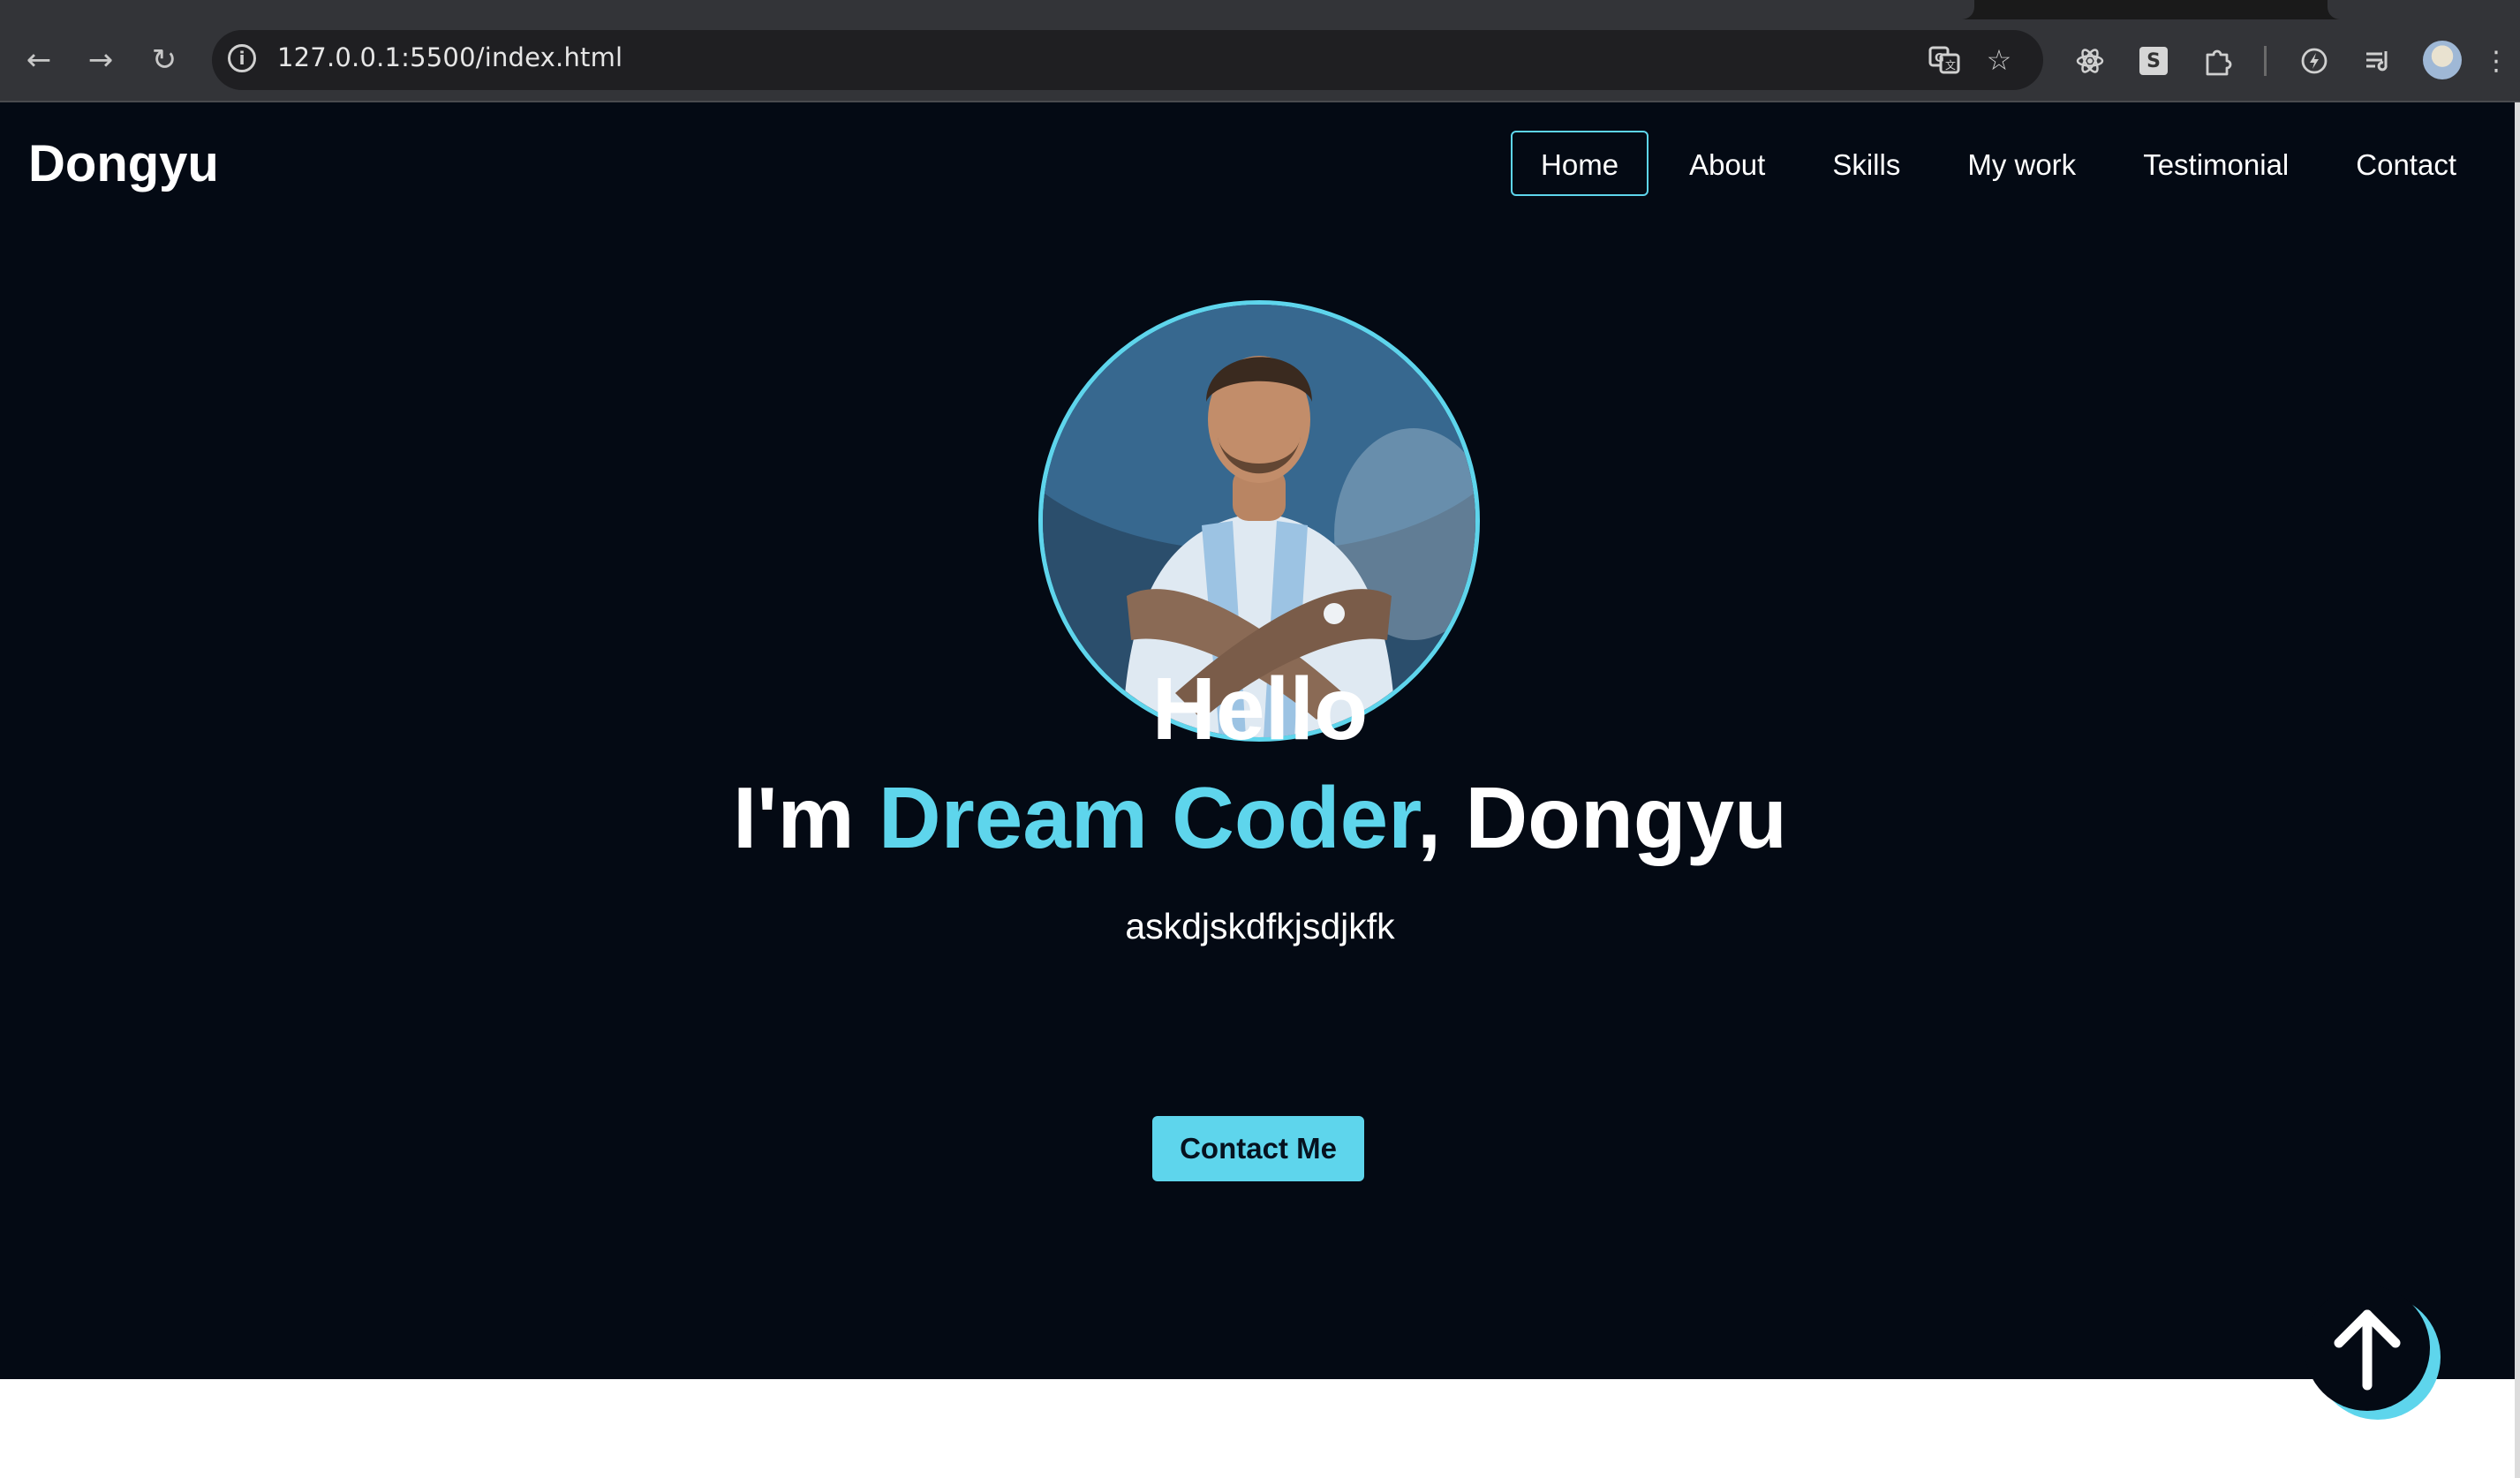 Image resolution: width=2520 pixels, height=1478 pixels. Describe the element at coordinates (1260, 926) in the screenshot. I see `hero-tagline: askdjskdfkjsdjkfk` at that location.